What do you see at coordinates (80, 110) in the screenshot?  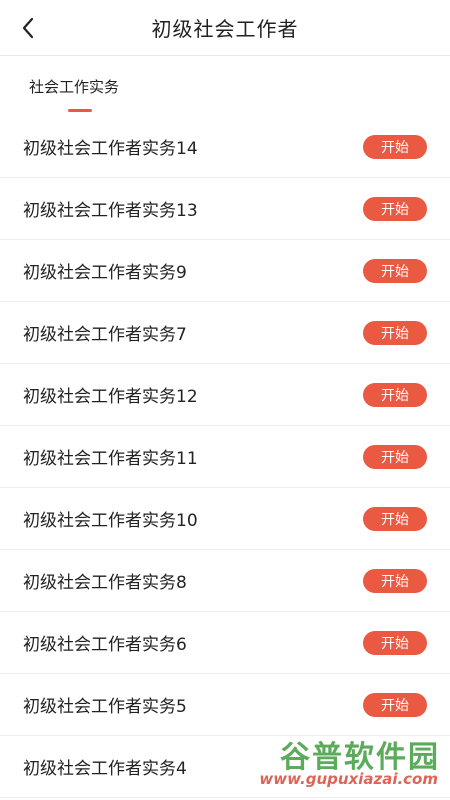 I see `active-tab-indicator` at bounding box center [80, 110].